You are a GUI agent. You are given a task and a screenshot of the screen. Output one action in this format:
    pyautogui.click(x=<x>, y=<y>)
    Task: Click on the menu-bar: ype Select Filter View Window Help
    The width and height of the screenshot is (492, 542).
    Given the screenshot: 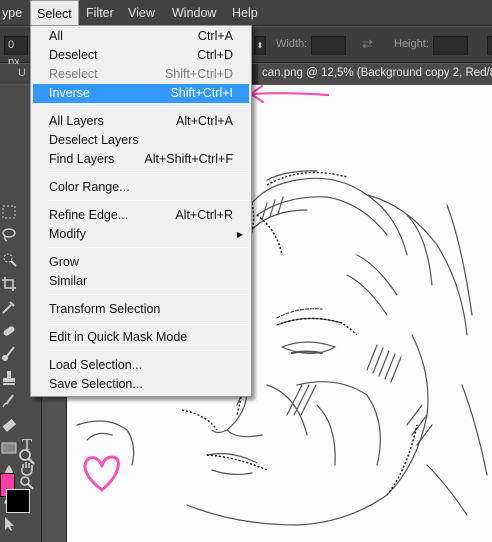 What is the action you would take?
    pyautogui.click(x=246, y=13)
    